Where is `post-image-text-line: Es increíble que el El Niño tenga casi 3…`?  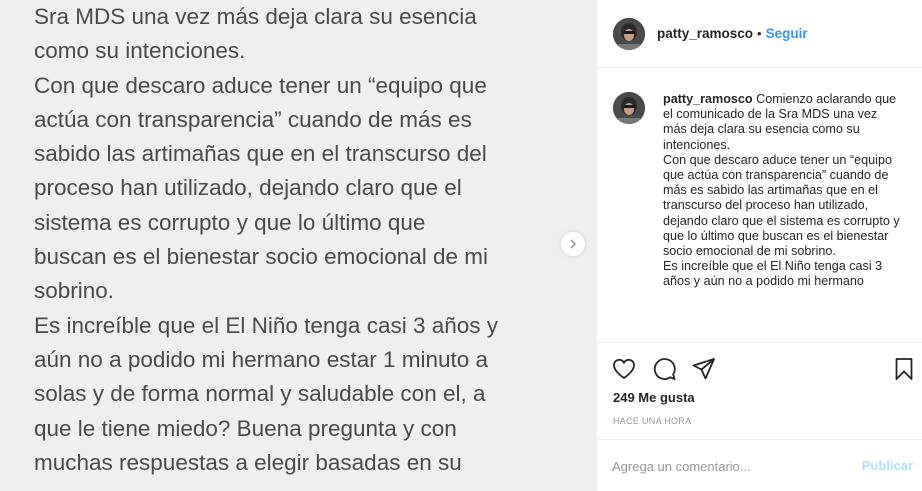
post-image-text-line: Es increíble que el El Niño tenga casi 3… is located at coordinates (266, 325).